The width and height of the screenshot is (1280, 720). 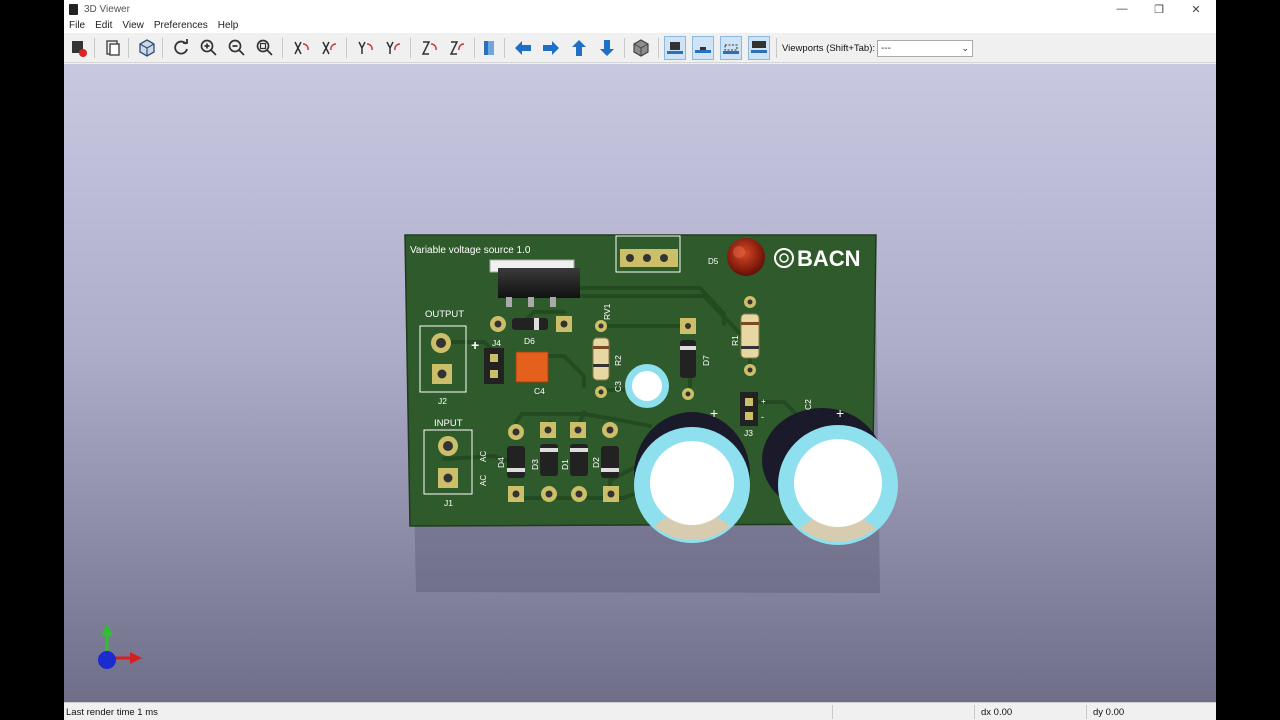 I want to click on d4-label: D4, so click(x=501, y=462).